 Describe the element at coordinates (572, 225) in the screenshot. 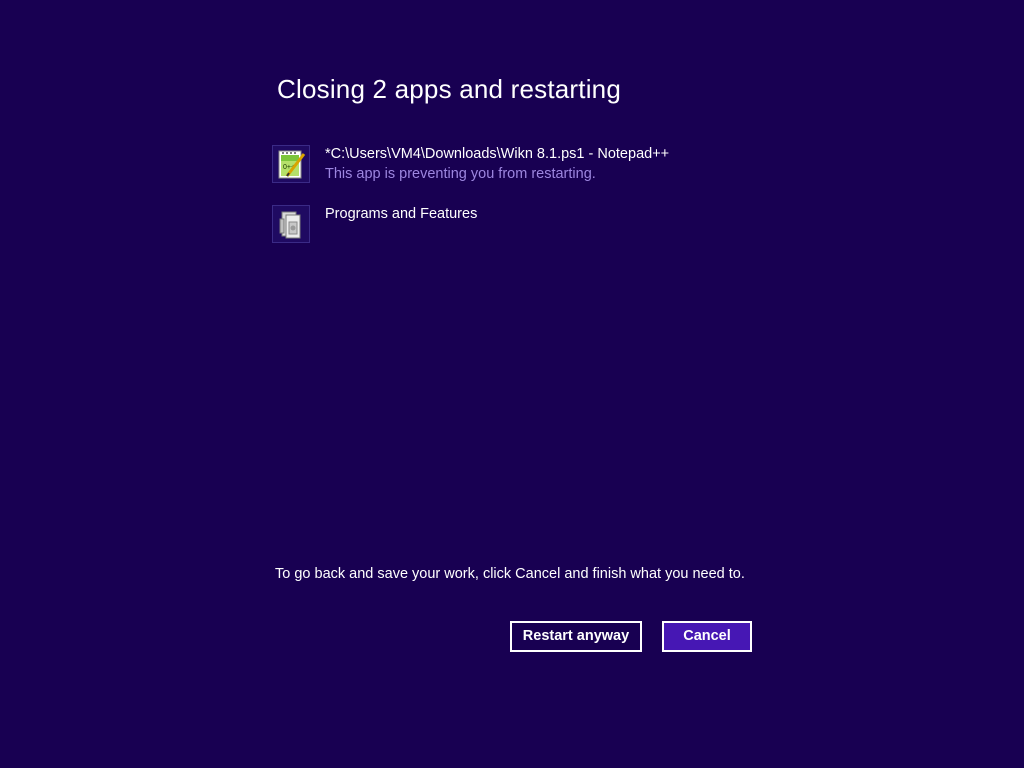

I see `list-item-programs-and-features: Programs and Features` at that location.